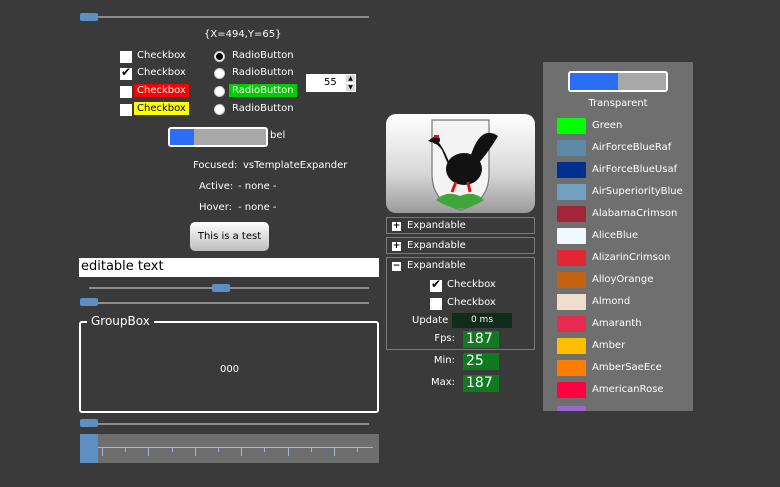 The image size is (780, 487). I want to click on groupbox-content: 000, so click(230, 369).